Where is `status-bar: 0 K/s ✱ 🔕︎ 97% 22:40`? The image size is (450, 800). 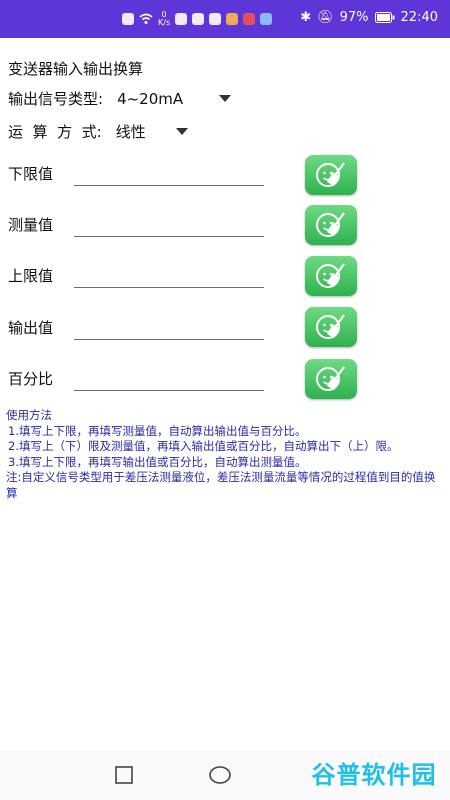
status-bar: 0 K/s ✱ 🔕︎ 97% 22:40 is located at coordinates (225, 19).